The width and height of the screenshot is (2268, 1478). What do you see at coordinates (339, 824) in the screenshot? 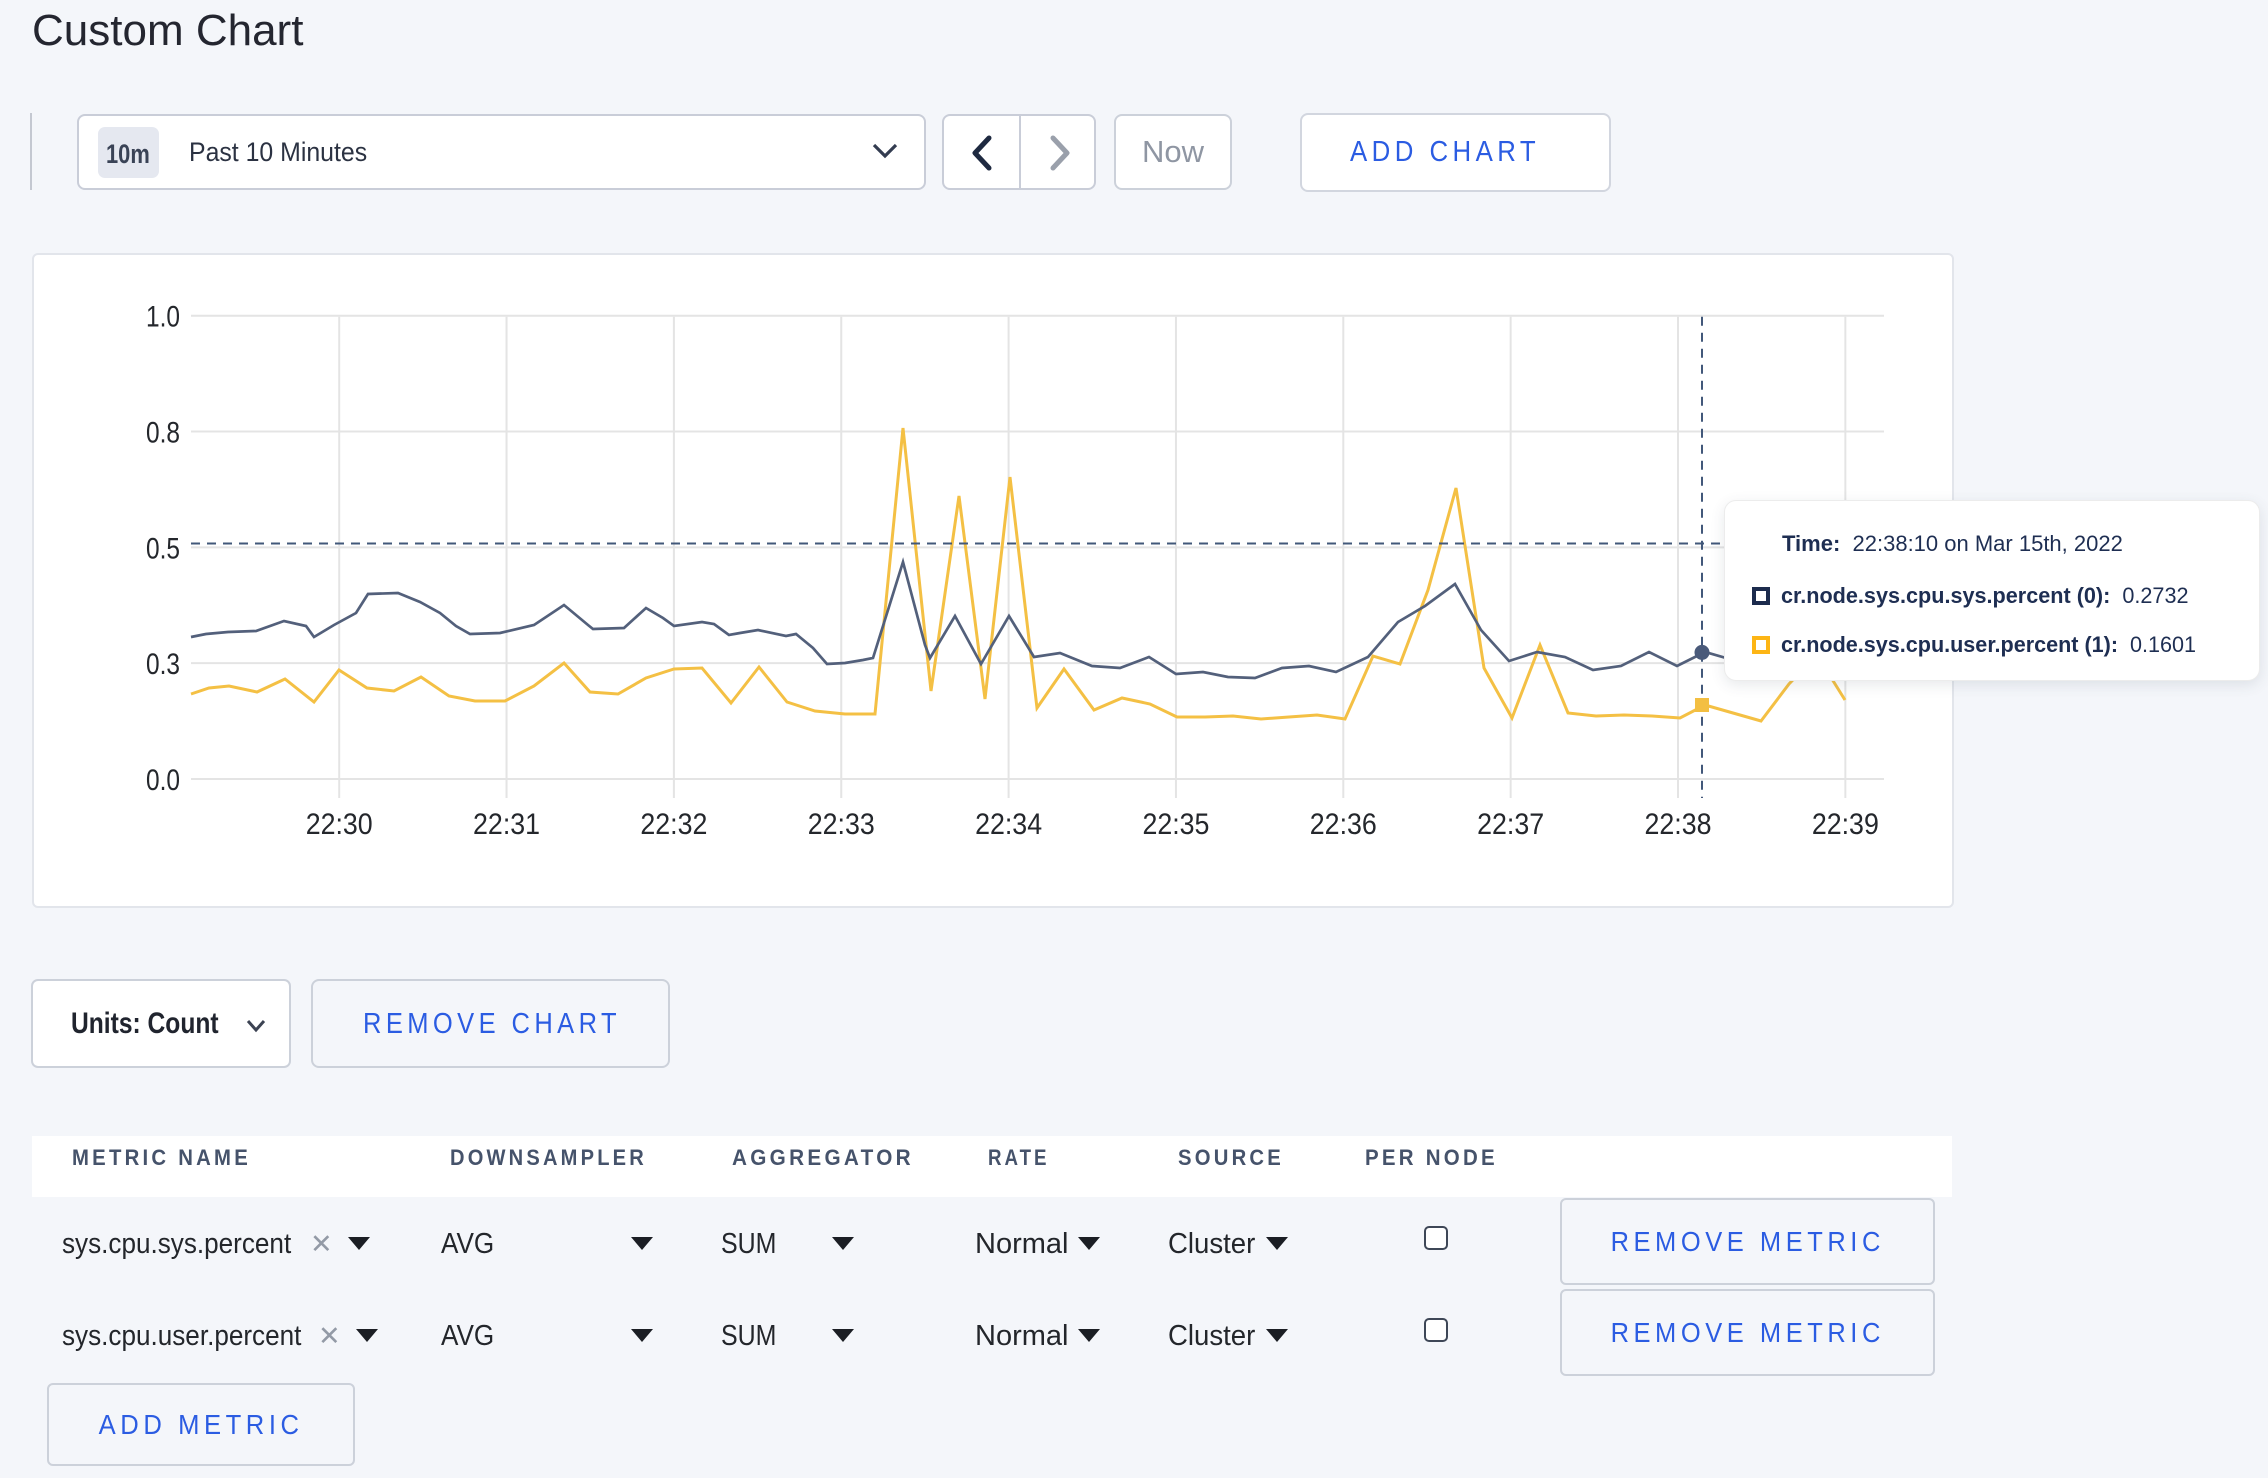
I see `svg-text: 22:30` at bounding box center [339, 824].